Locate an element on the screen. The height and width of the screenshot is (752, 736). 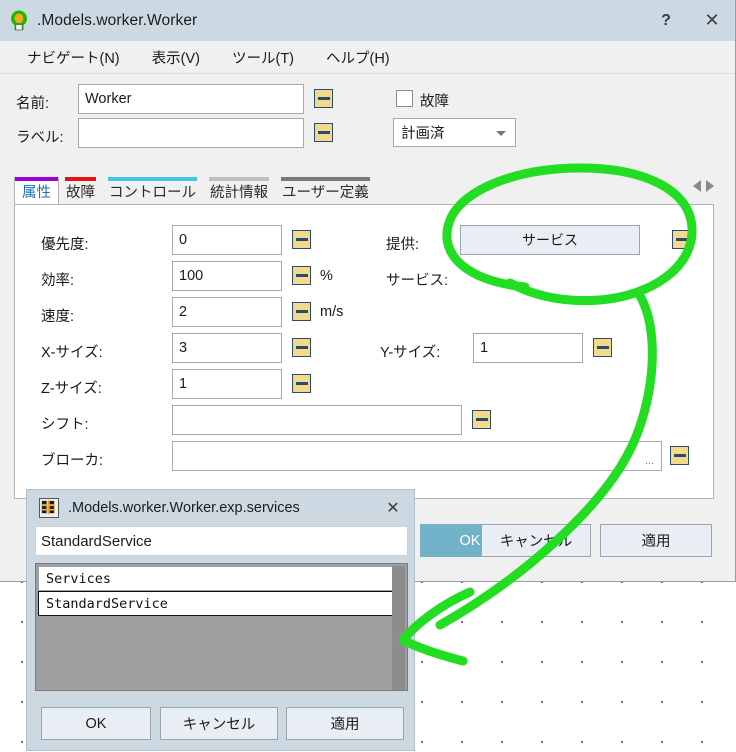
efficiency-unit: % is located at coordinates (326, 276).